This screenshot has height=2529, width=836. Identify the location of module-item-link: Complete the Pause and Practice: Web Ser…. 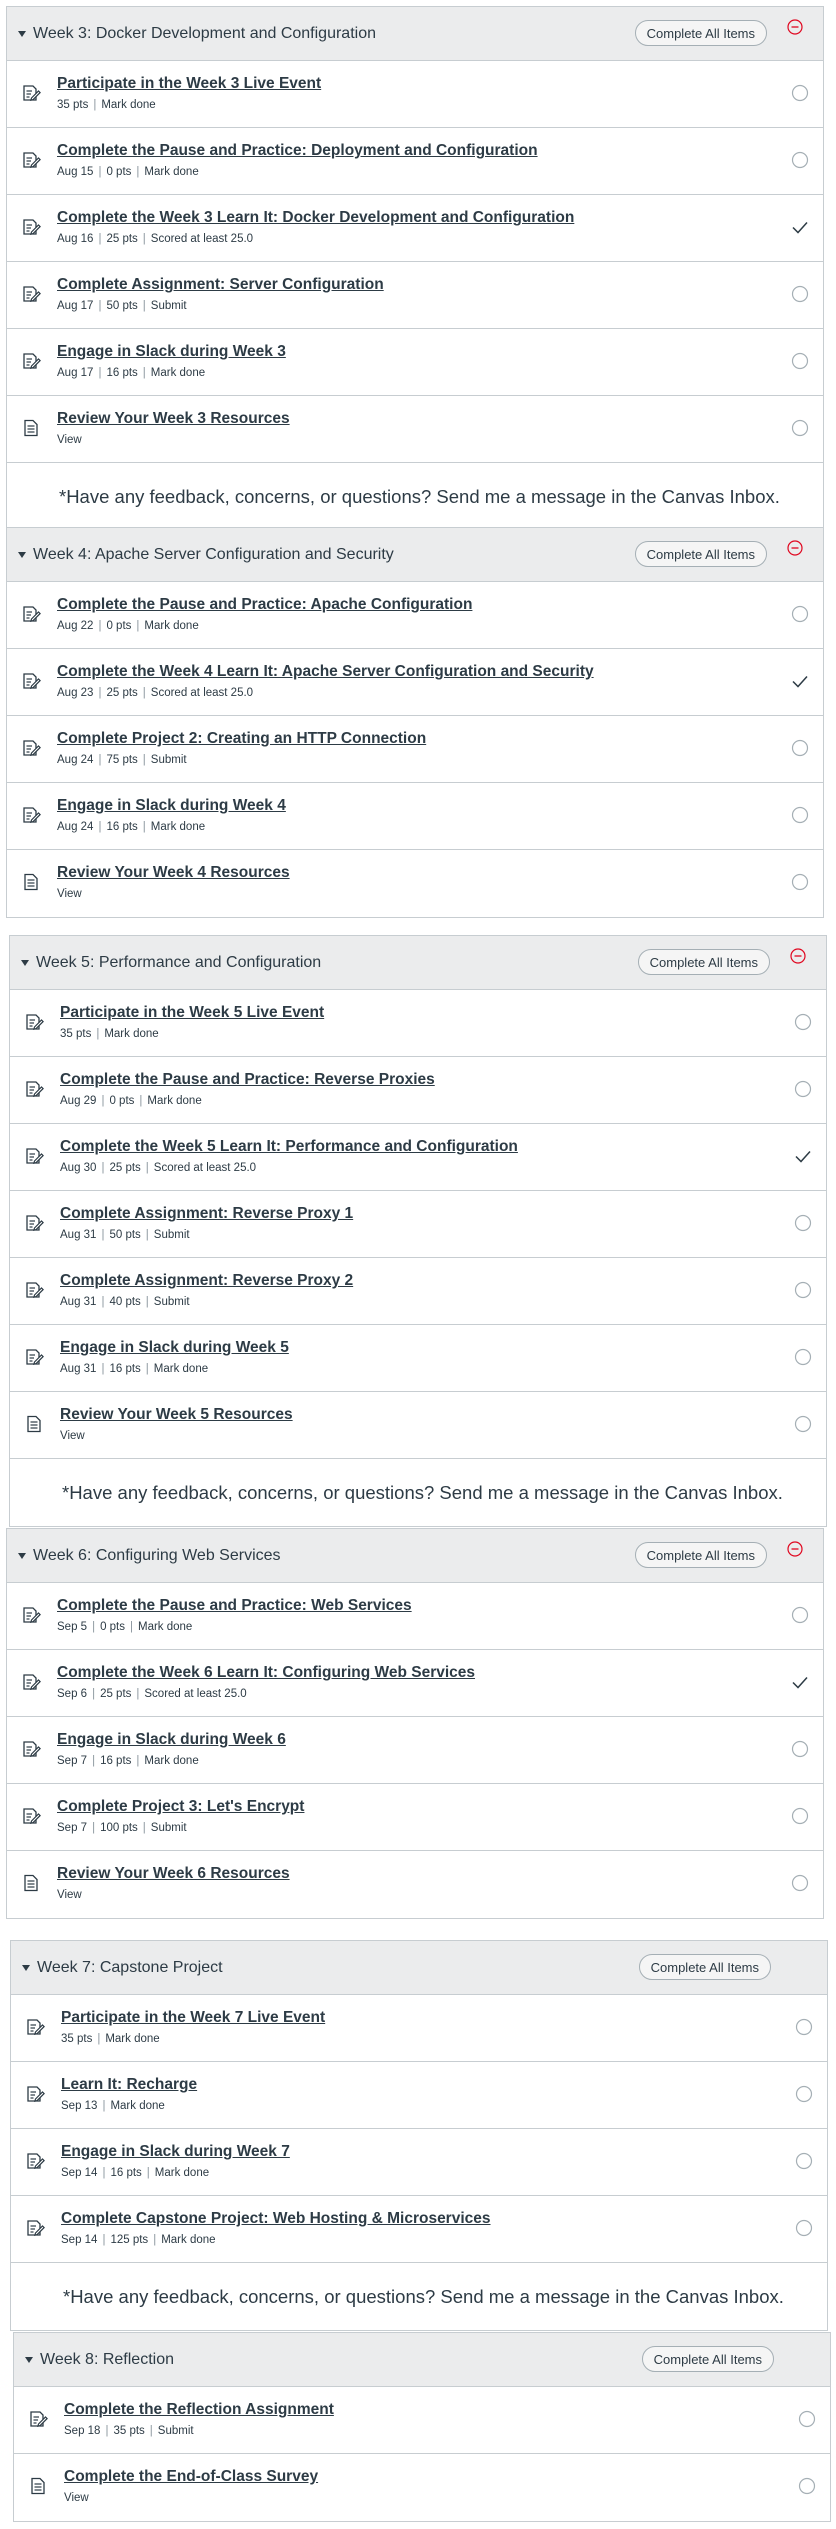
(234, 1606).